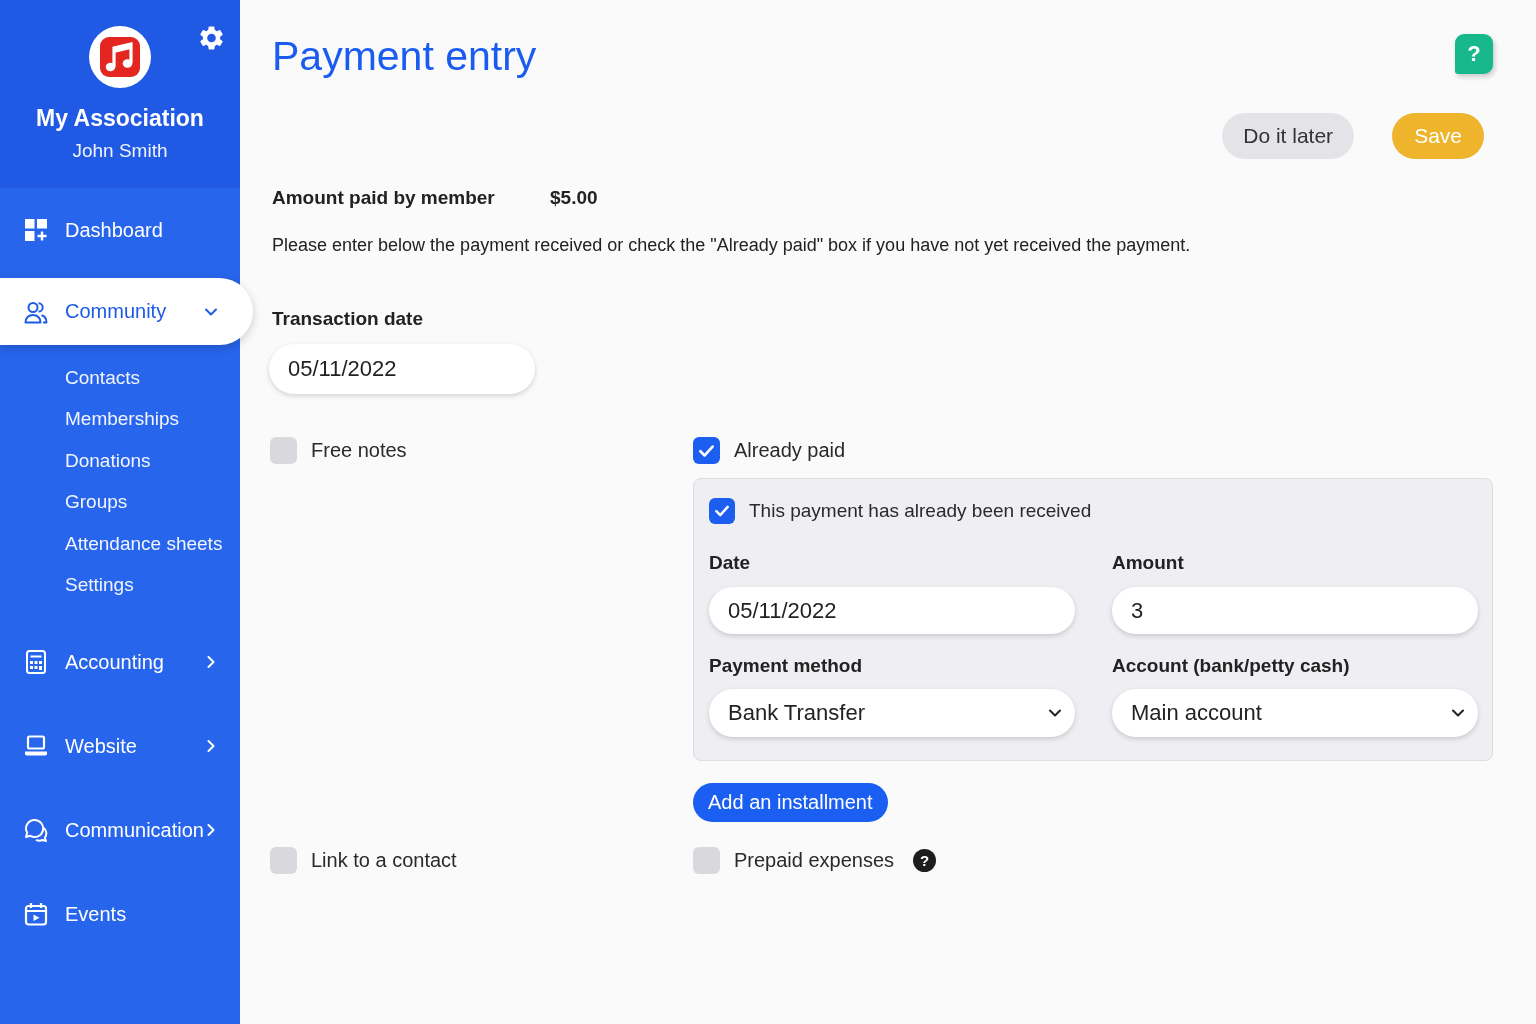 The image size is (1536, 1024). What do you see at coordinates (732, 245) in the screenshot?
I see `instruction-text: Please enter below the payment received or check the "Already paid" box if you have not yet received the payment.` at bounding box center [732, 245].